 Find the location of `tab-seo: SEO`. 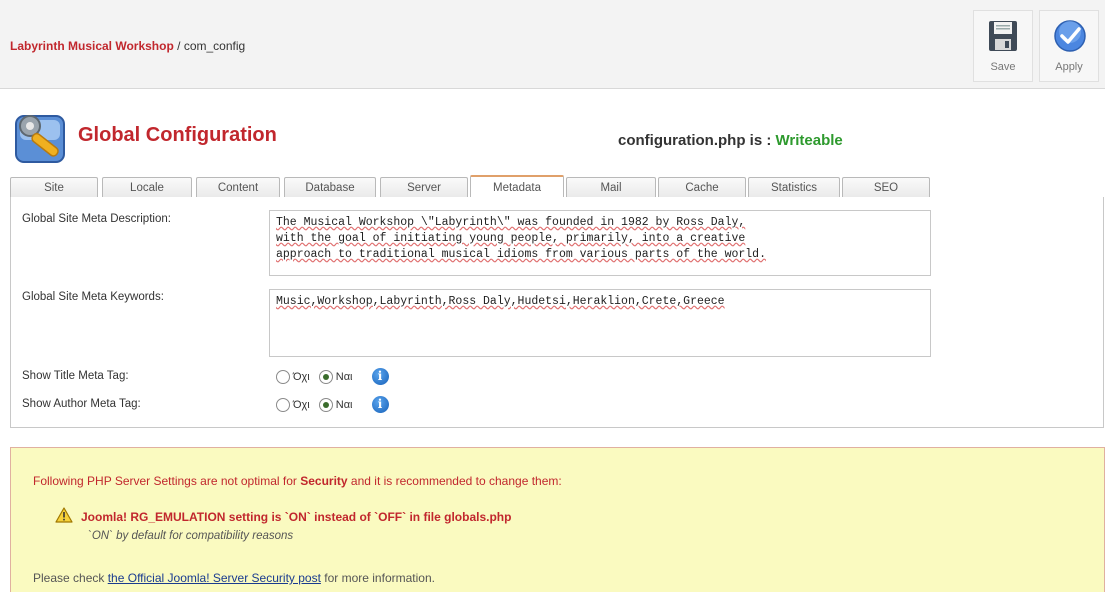

tab-seo: SEO is located at coordinates (886, 187).